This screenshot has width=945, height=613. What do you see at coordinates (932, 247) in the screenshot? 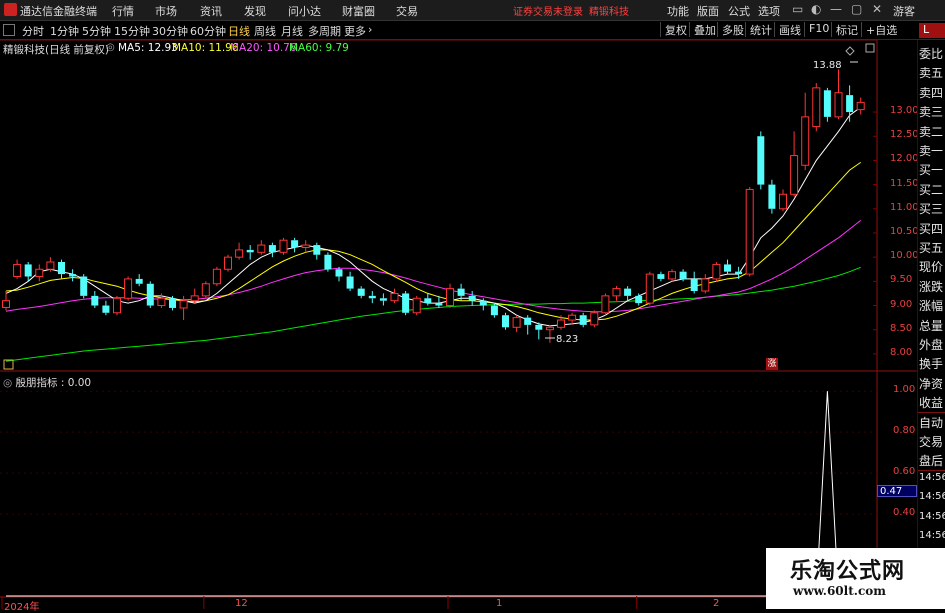
I see `sidebar-item: 买五` at bounding box center [932, 247].